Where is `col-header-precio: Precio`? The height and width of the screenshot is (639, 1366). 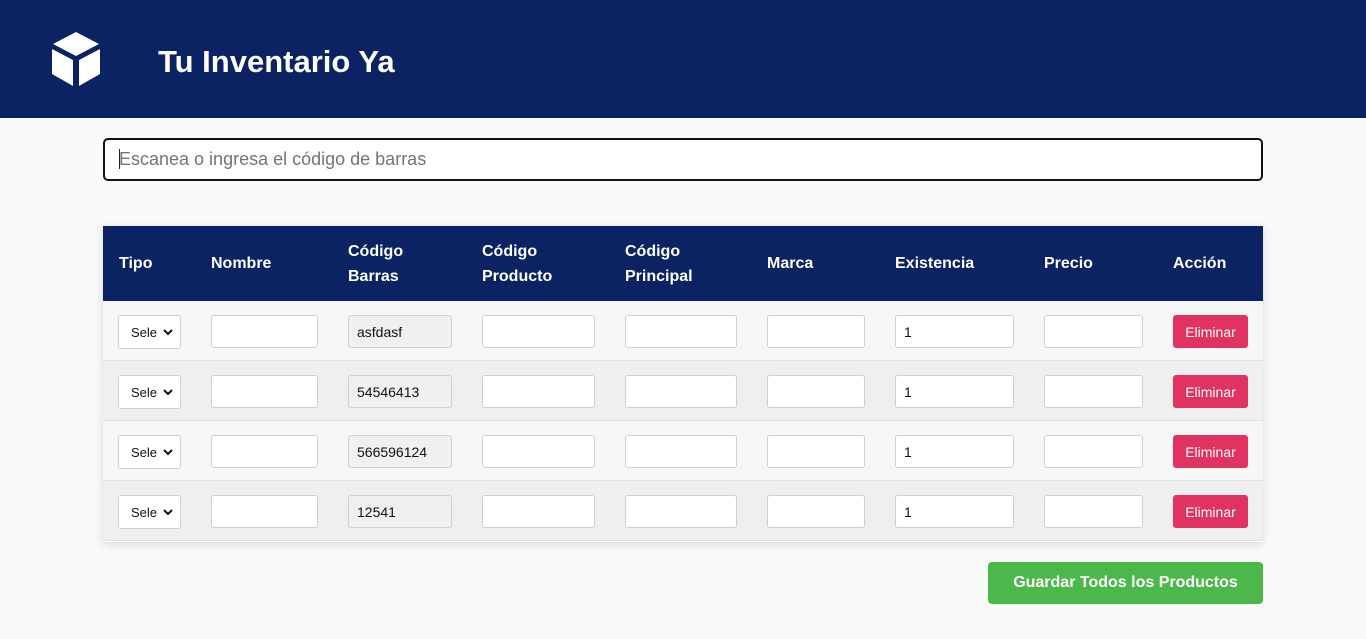 col-header-precio: Precio is located at coordinates (1068, 263).